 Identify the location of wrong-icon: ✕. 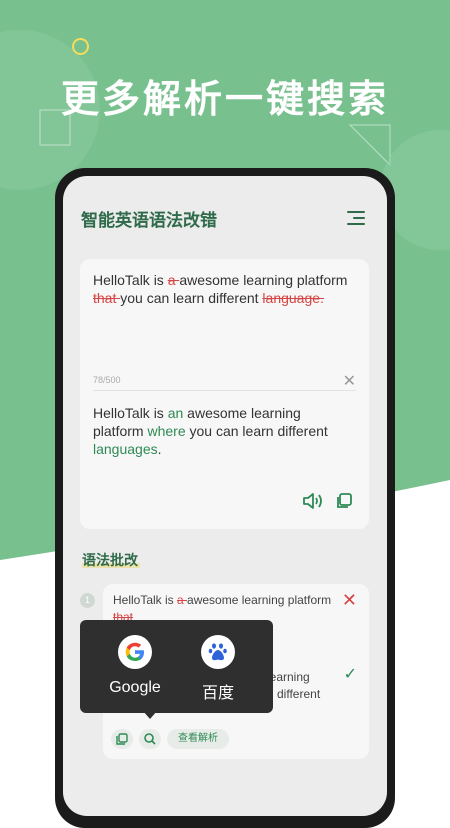
(349, 600).